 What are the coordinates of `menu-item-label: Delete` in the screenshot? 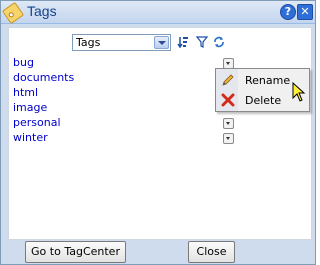 It's located at (263, 100).